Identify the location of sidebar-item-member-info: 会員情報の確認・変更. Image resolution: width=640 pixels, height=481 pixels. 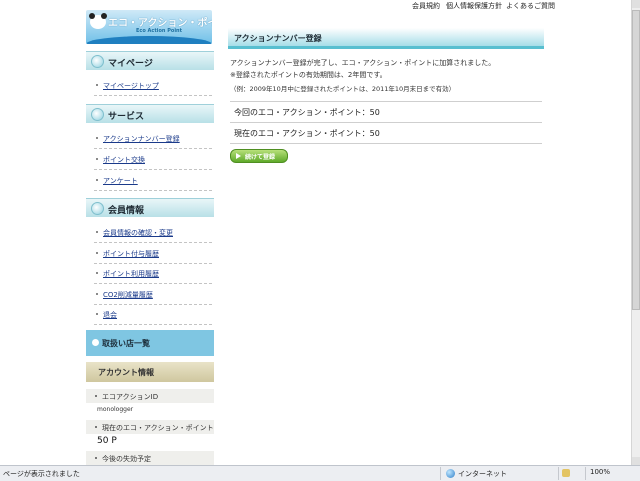
(153, 233).